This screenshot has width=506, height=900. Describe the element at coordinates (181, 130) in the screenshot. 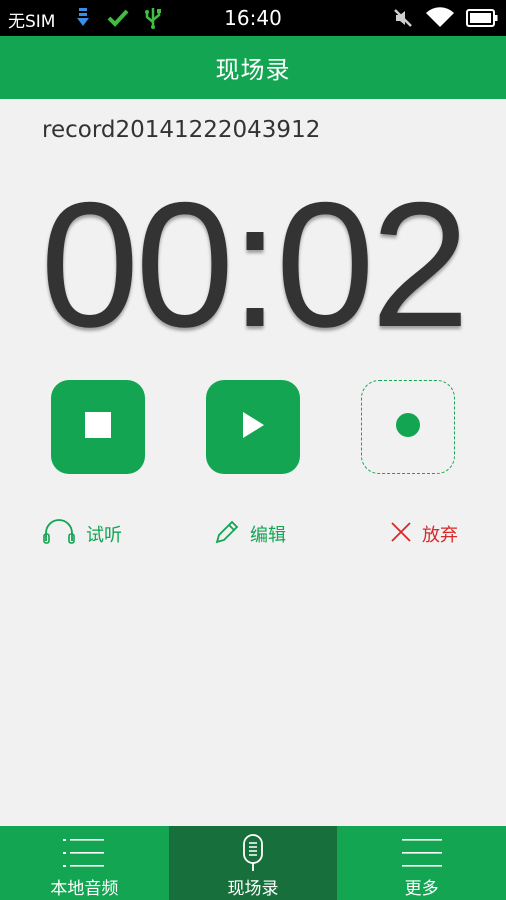

I see `recording-file-name: record20141222043912` at that location.